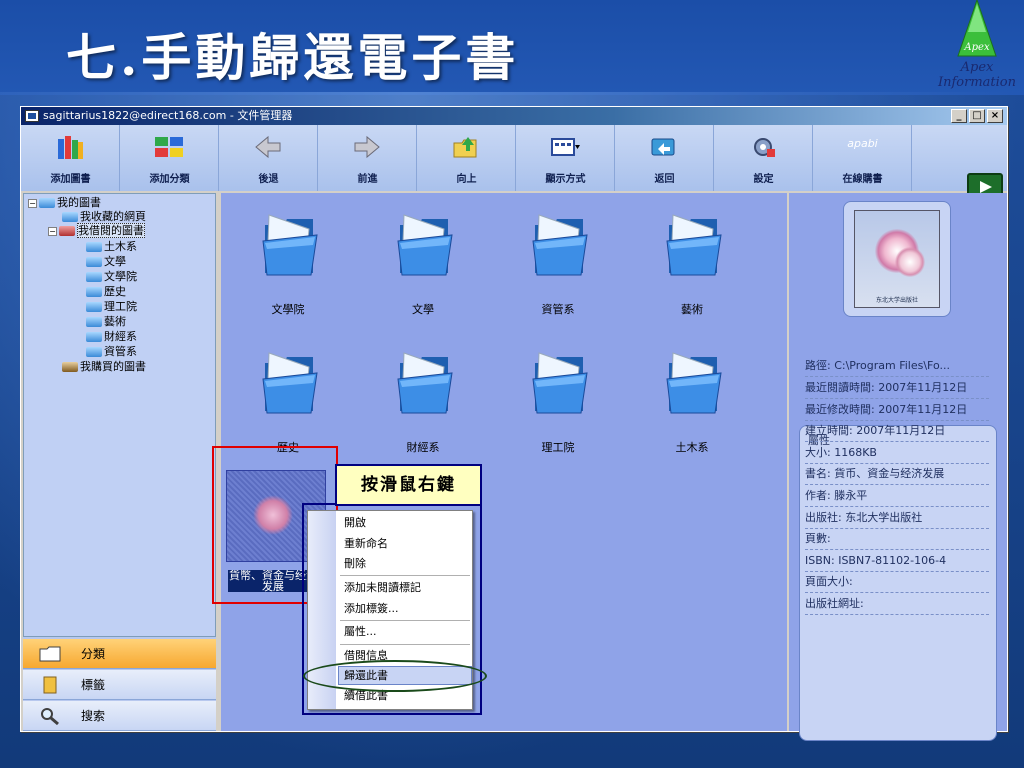 This screenshot has width=1024, height=768. Describe the element at coordinates (692, 447) in the screenshot. I see `folder-label: 土木系` at that location.